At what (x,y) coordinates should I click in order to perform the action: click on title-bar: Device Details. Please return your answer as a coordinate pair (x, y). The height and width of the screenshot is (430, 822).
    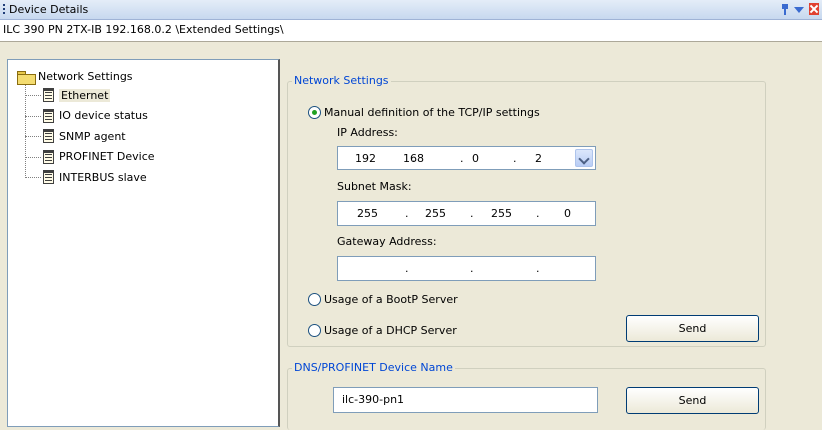
    Looking at the image, I should click on (411, 10).